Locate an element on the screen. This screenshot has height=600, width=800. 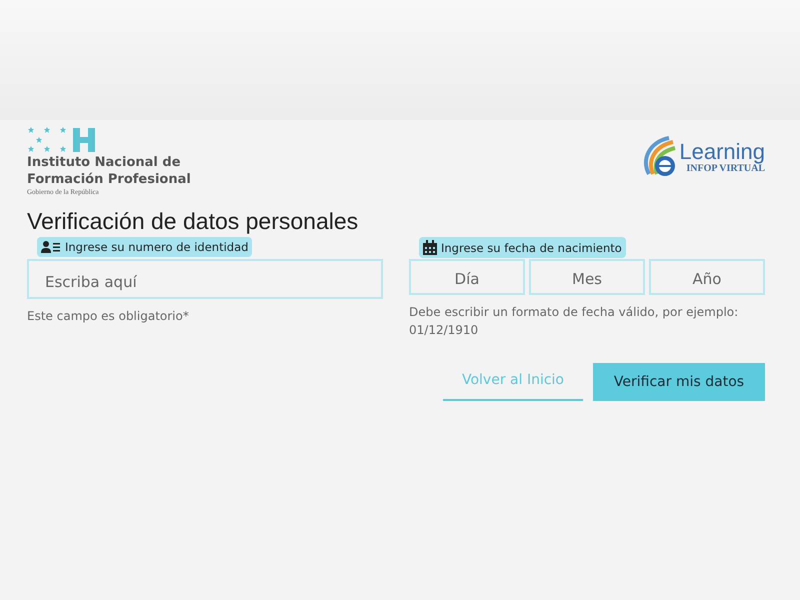
date-input-field: Año is located at coordinates (707, 277).